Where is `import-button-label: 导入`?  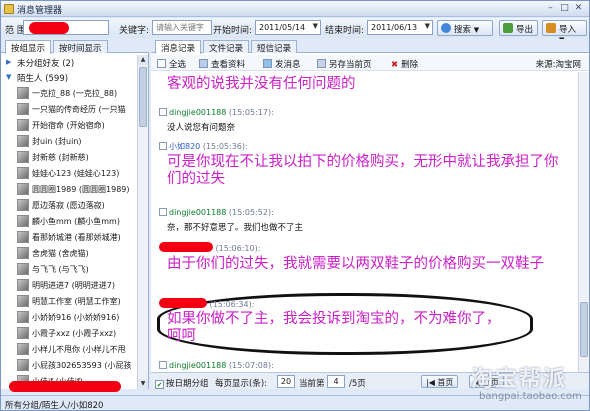
import-button-label: 导入 is located at coordinates (568, 30).